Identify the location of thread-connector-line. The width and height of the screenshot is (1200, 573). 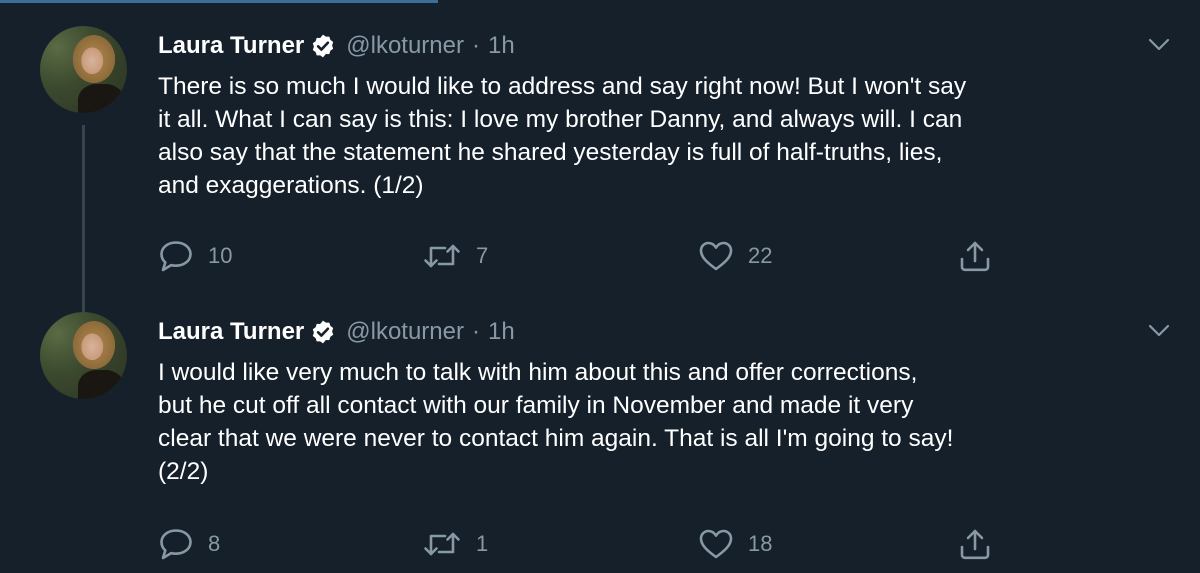
(83, 218).